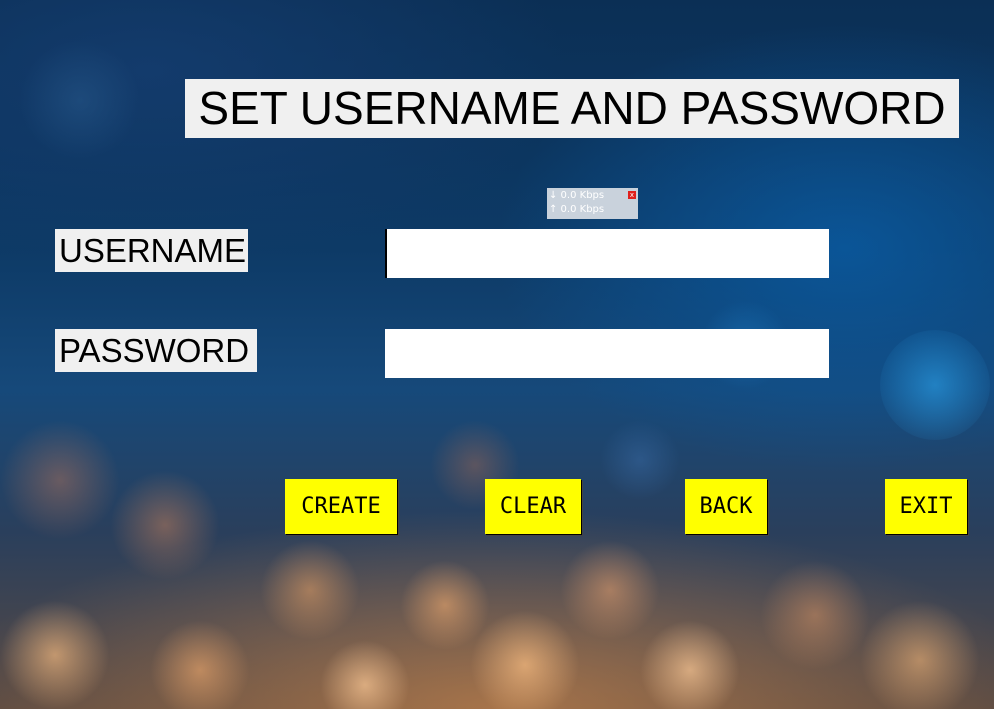 The image size is (994, 709). What do you see at coordinates (156, 350) in the screenshot?
I see `password-label: PASSWORD` at bounding box center [156, 350].